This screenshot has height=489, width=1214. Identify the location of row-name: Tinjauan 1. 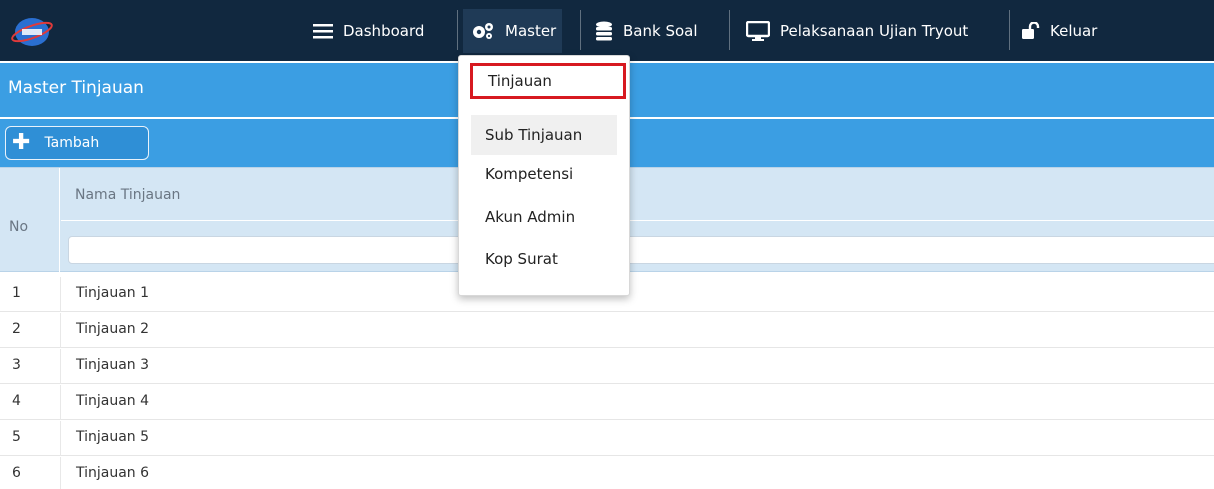
(113, 293).